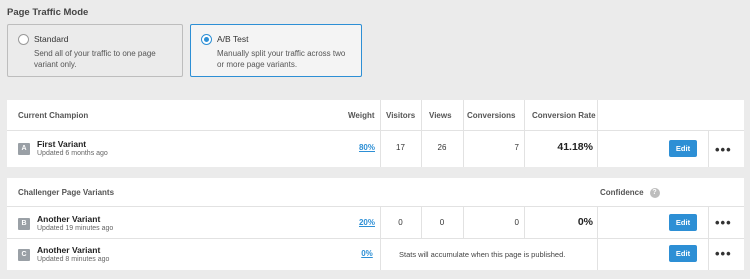  Describe the element at coordinates (361, 115) in the screenshot. I see `weight-column-header: Weight` at that location.